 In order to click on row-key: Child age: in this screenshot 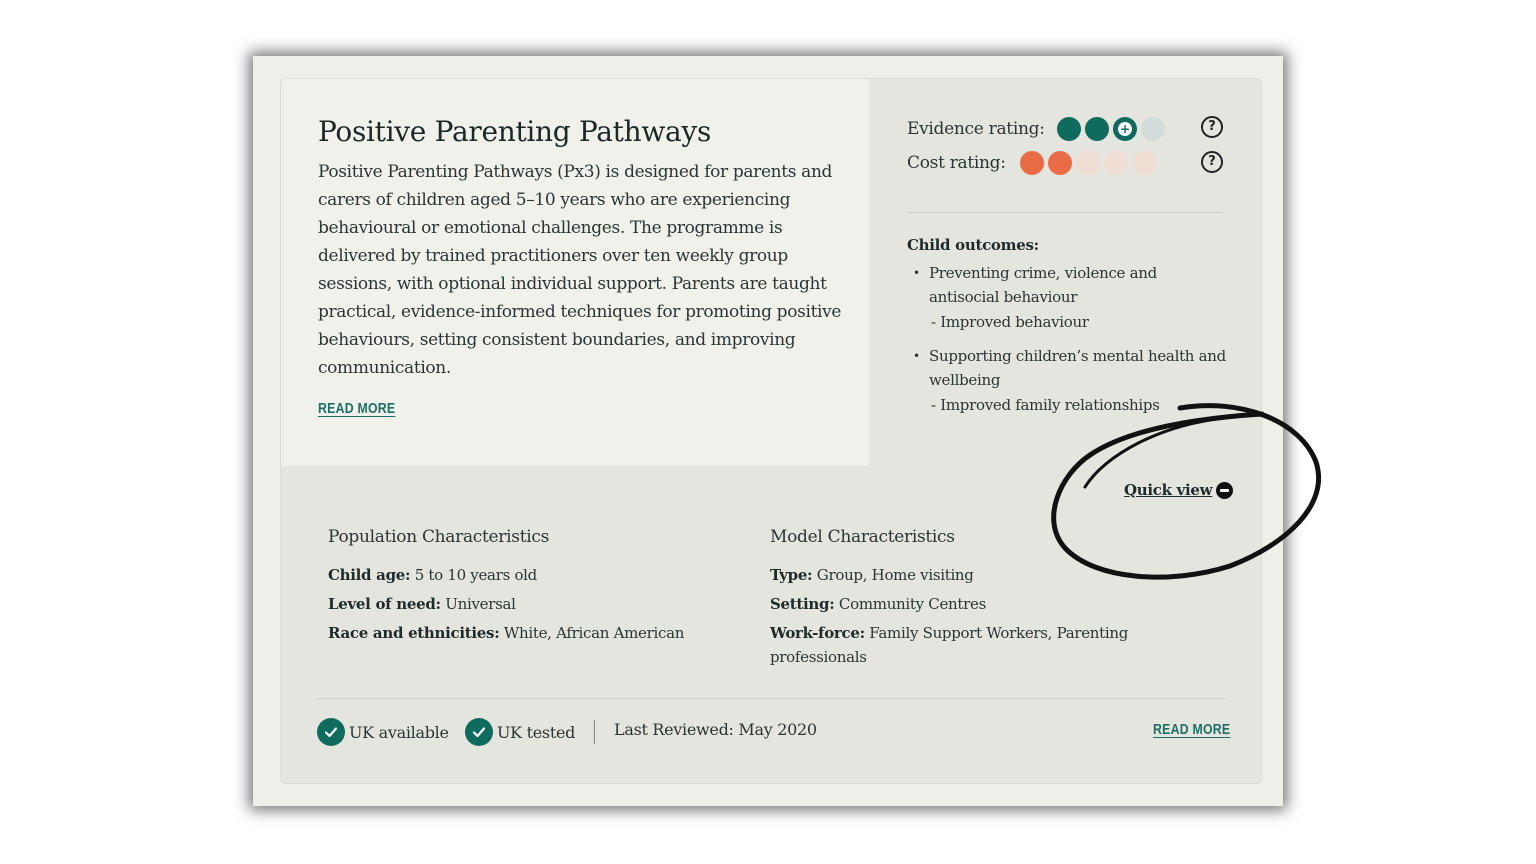, I will do `click(369, 575)`.